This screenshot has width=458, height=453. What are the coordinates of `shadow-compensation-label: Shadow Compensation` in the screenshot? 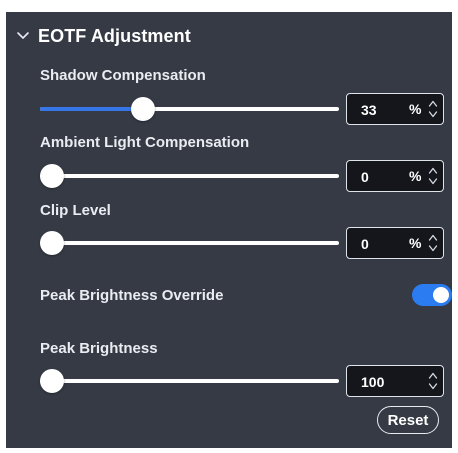 It's located at (123, 75).